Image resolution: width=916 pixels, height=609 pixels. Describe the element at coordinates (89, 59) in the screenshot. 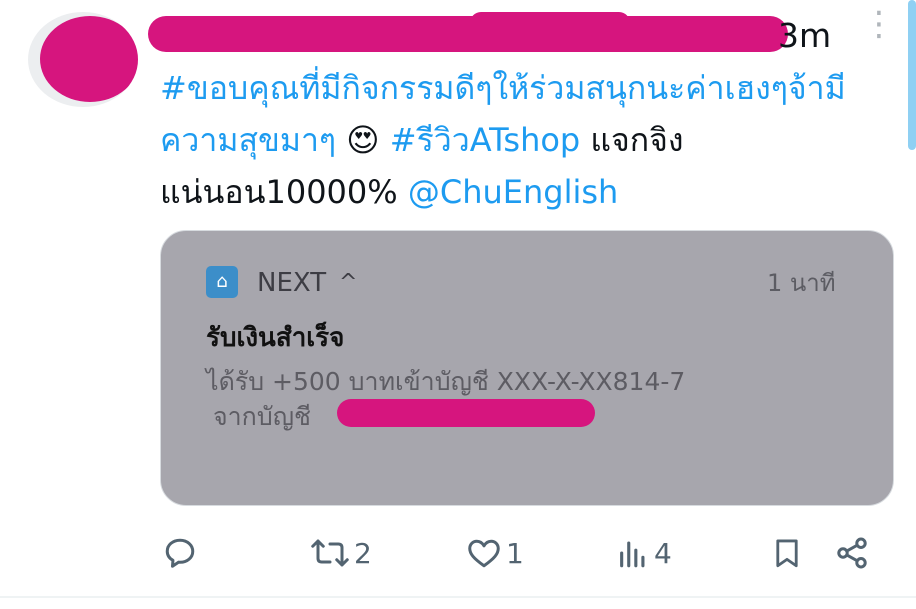

I see `avatar-redaction` at that location.